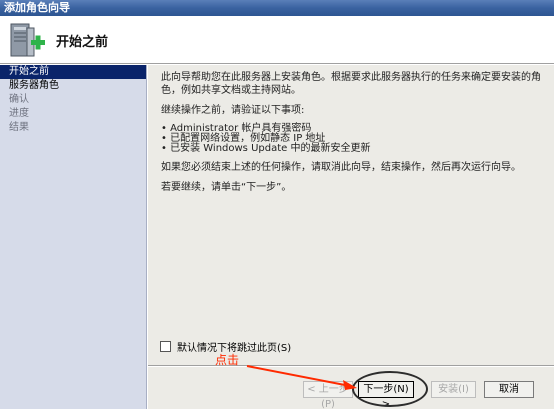 The width and height of the screenshot is (554, 409). I want to click on continue-note: 若要继续，请单击“下一步”。, so click(226, 187).